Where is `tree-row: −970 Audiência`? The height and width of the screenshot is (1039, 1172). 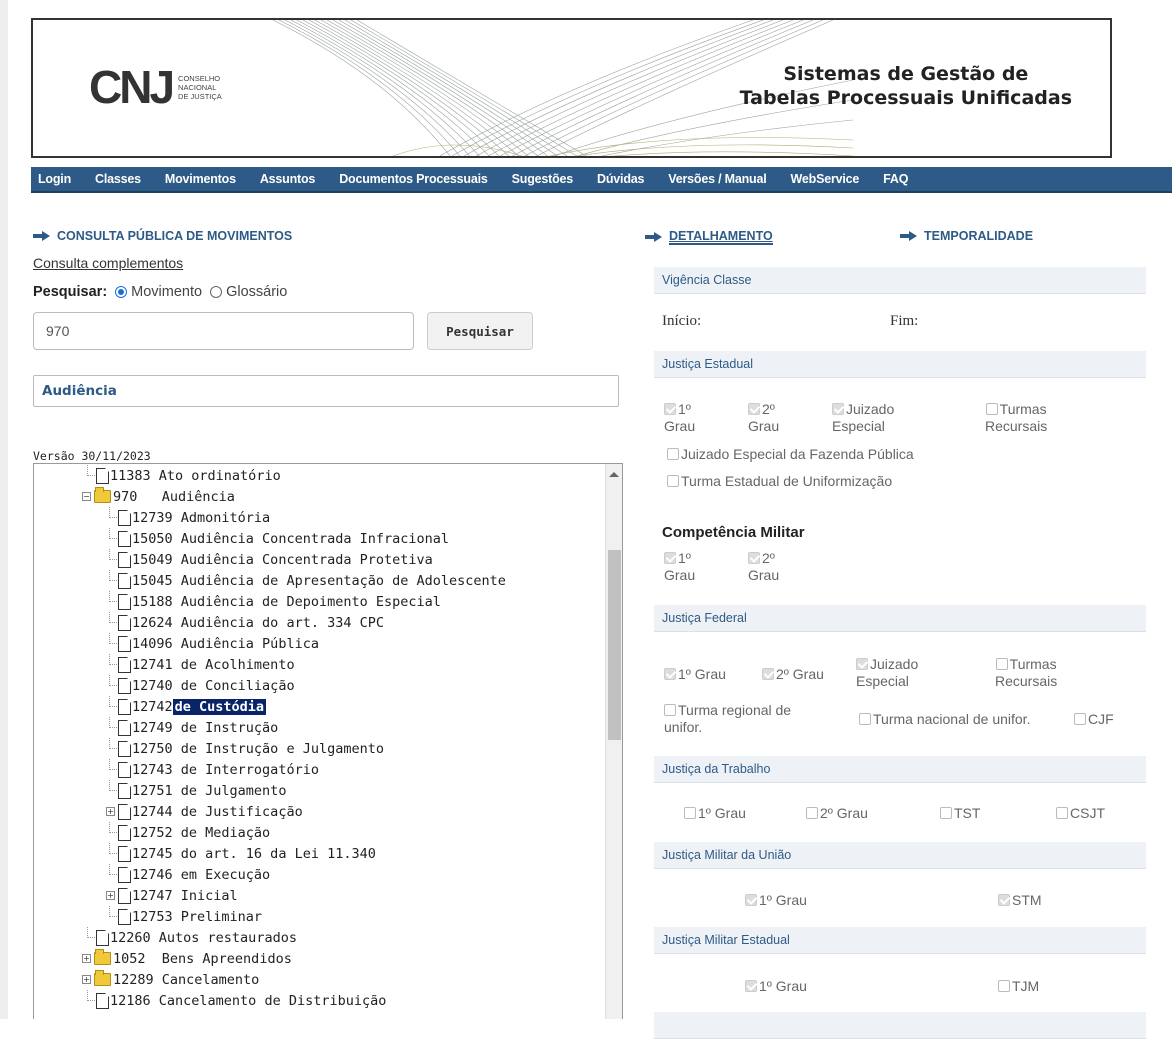
tree-row: −970 Audiência is located at coordinates (157, 496).